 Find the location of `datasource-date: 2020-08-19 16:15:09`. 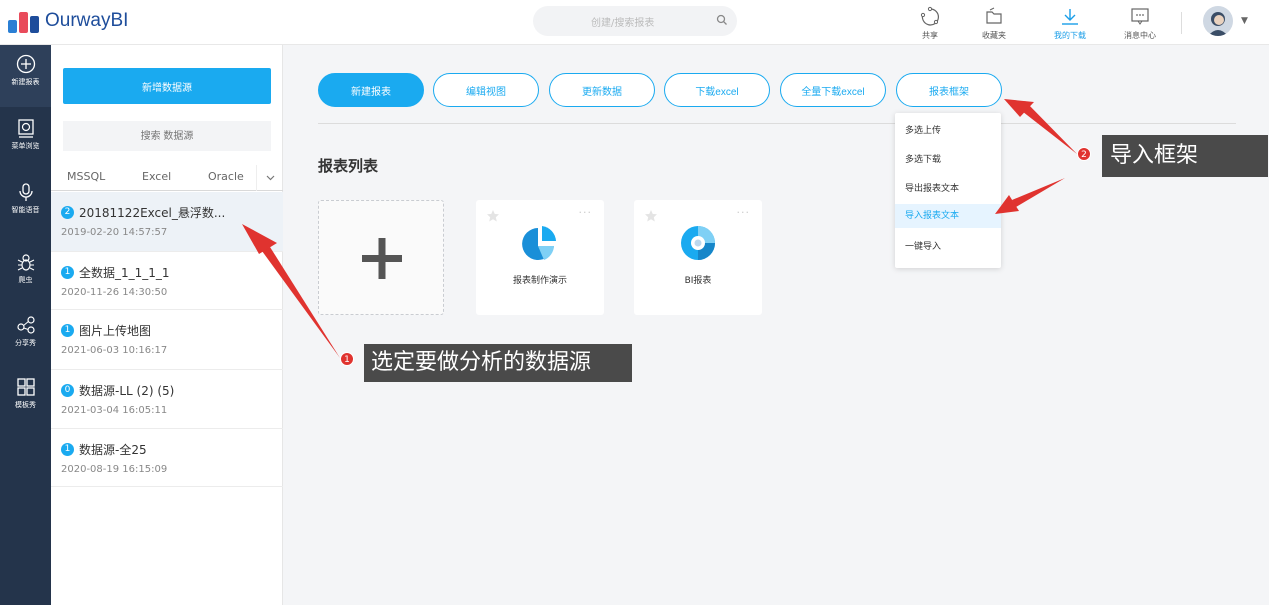

datasource-date: 2020-08-19 16:15:09 is located at coordinates (114, 469).